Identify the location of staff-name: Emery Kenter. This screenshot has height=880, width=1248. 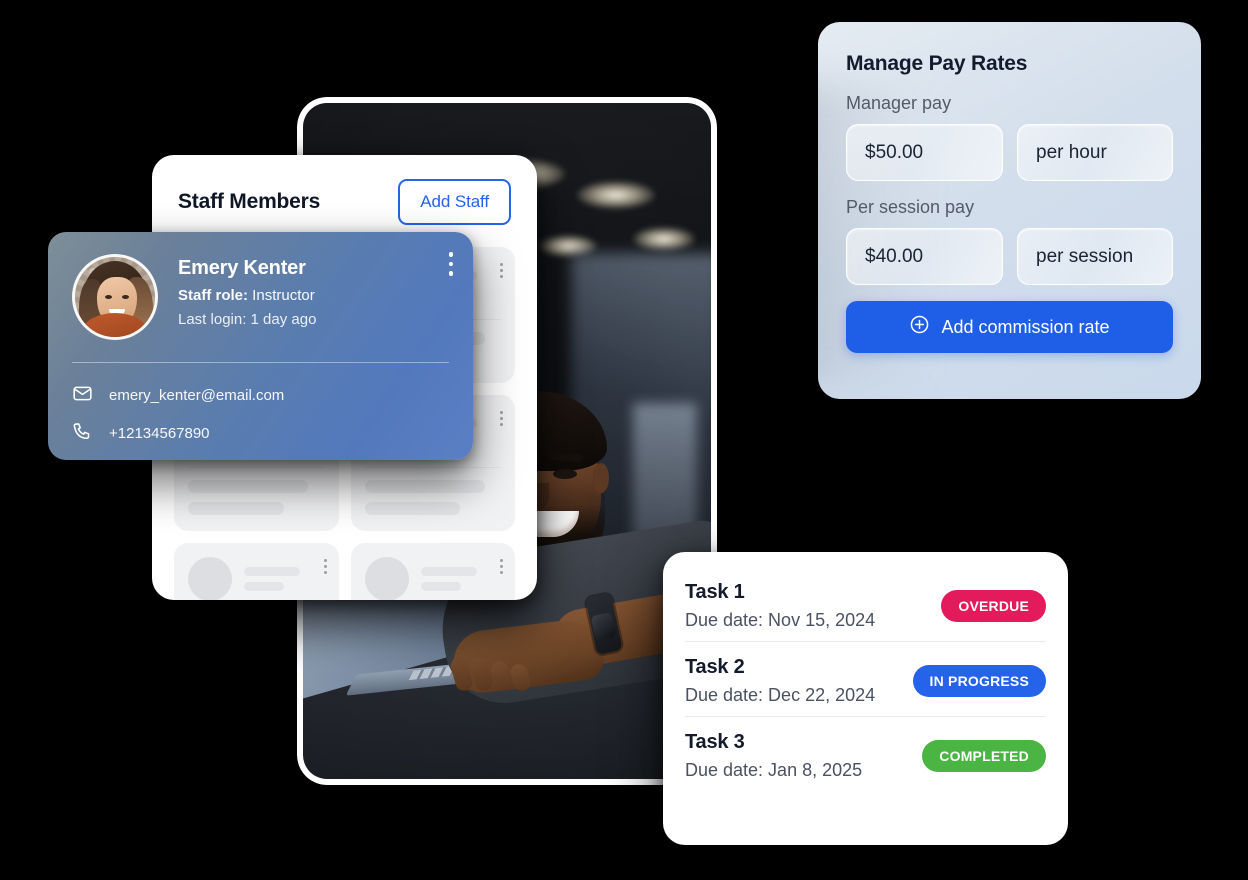
(242, 268).